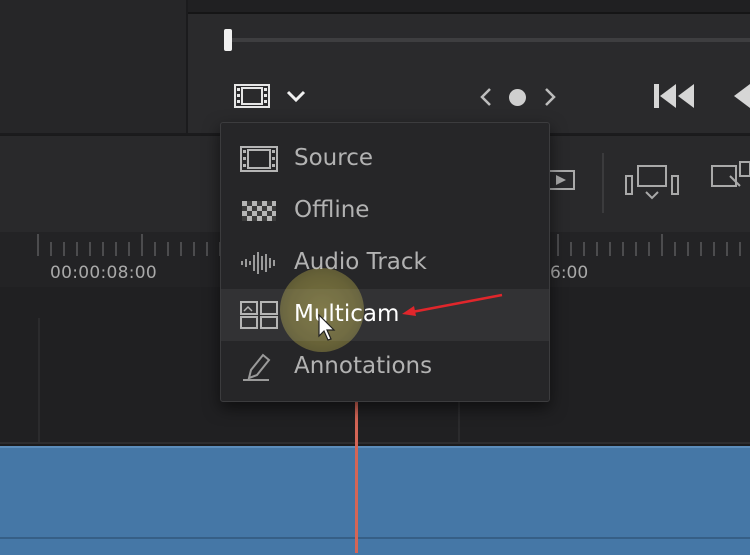 The width and height of the screenshot is (750, 555). What do you see at coordinates (228, 40) in the screenshot?
I see `scrubber-playhead-handle` at bounding box center [228, 40].